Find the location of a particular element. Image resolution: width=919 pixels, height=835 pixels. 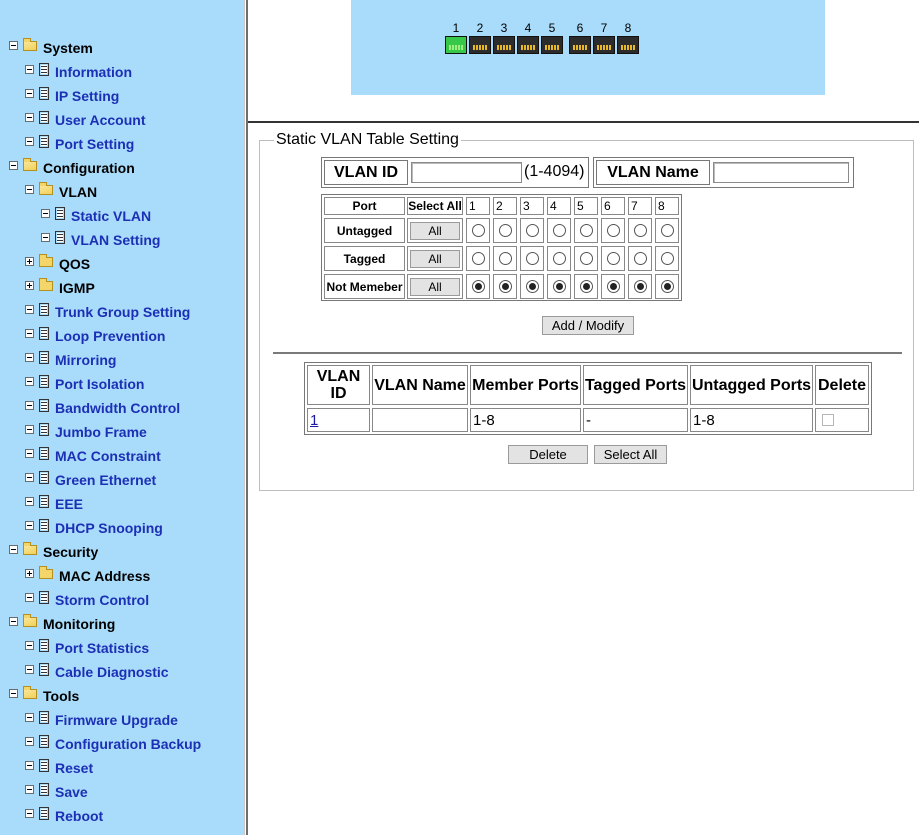

sidebar-item-port-setting: Port Setting is located at coordinates (79, 144).